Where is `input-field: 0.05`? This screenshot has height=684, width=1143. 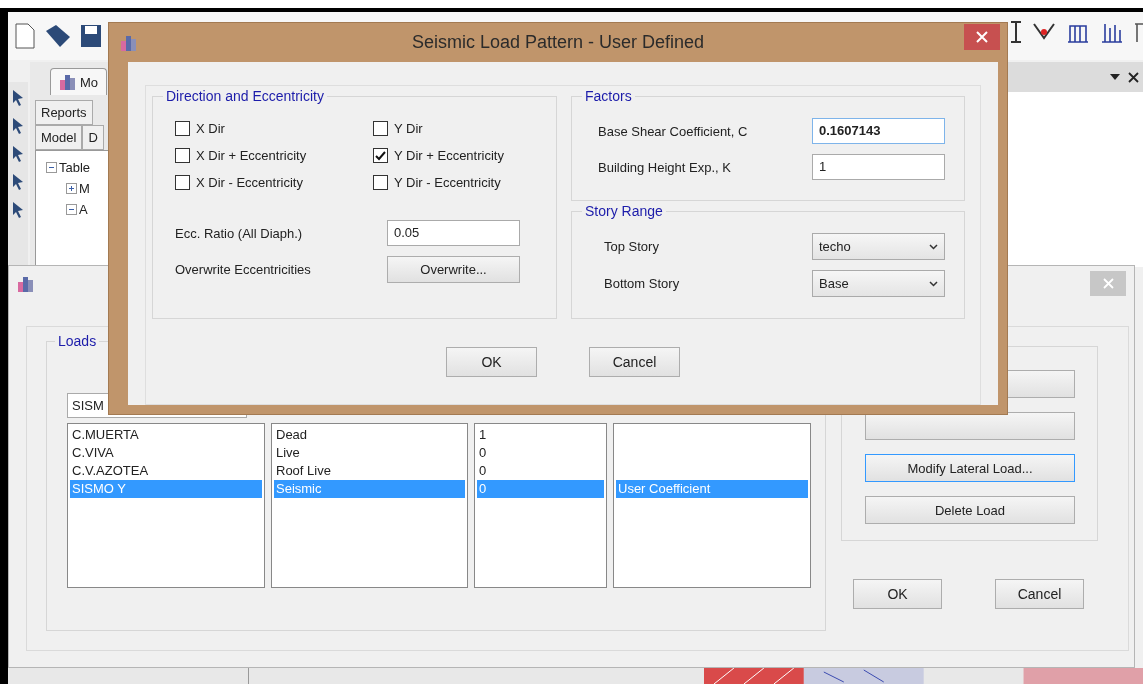 input-field: 0.05 is located at coordinates (453, 233).